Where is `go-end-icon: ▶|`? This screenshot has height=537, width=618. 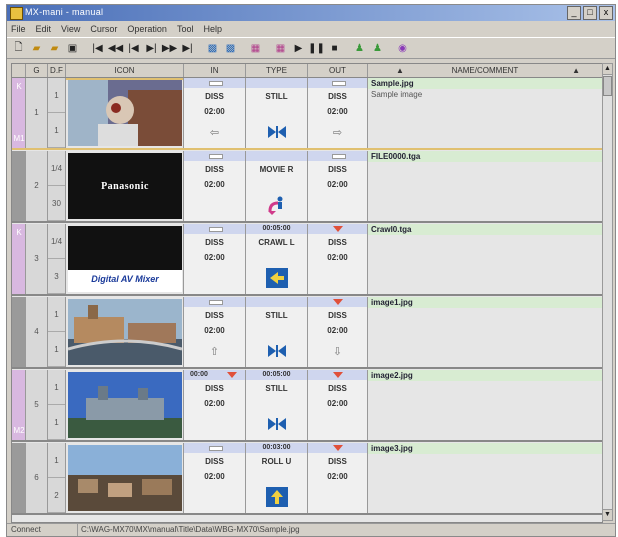
go-end-icon: ▶| is located at coordinates (187, 48).